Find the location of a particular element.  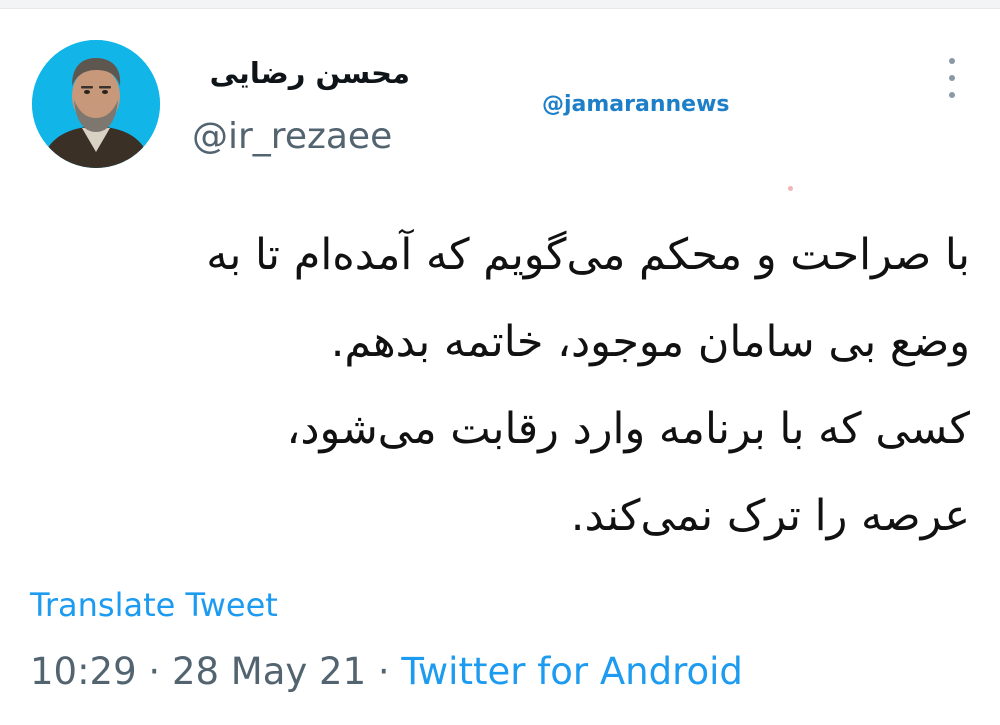

tweet-metadata: 10:29 · 28 May 21 · Twitter for Android is located at coordinates (386, 671).